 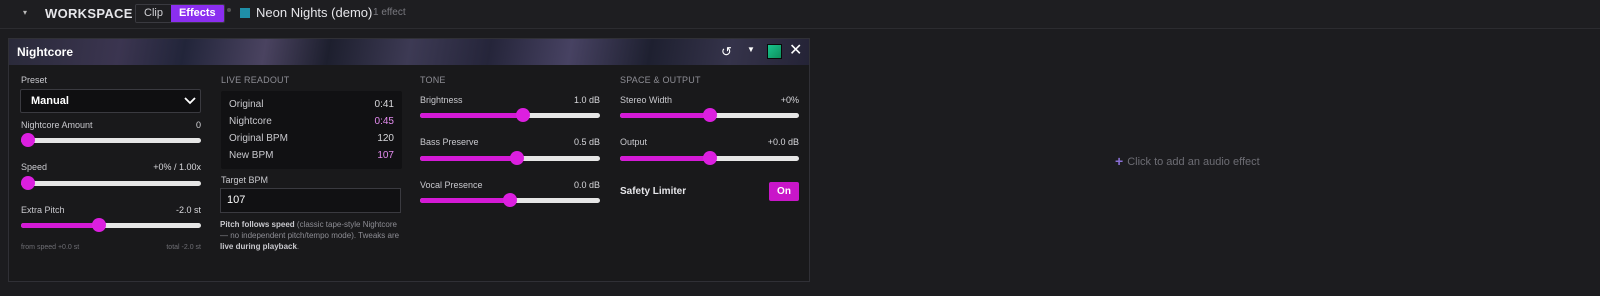 I want to click on speed-value: +0% / 1.00x, so click(x=177, y=167).